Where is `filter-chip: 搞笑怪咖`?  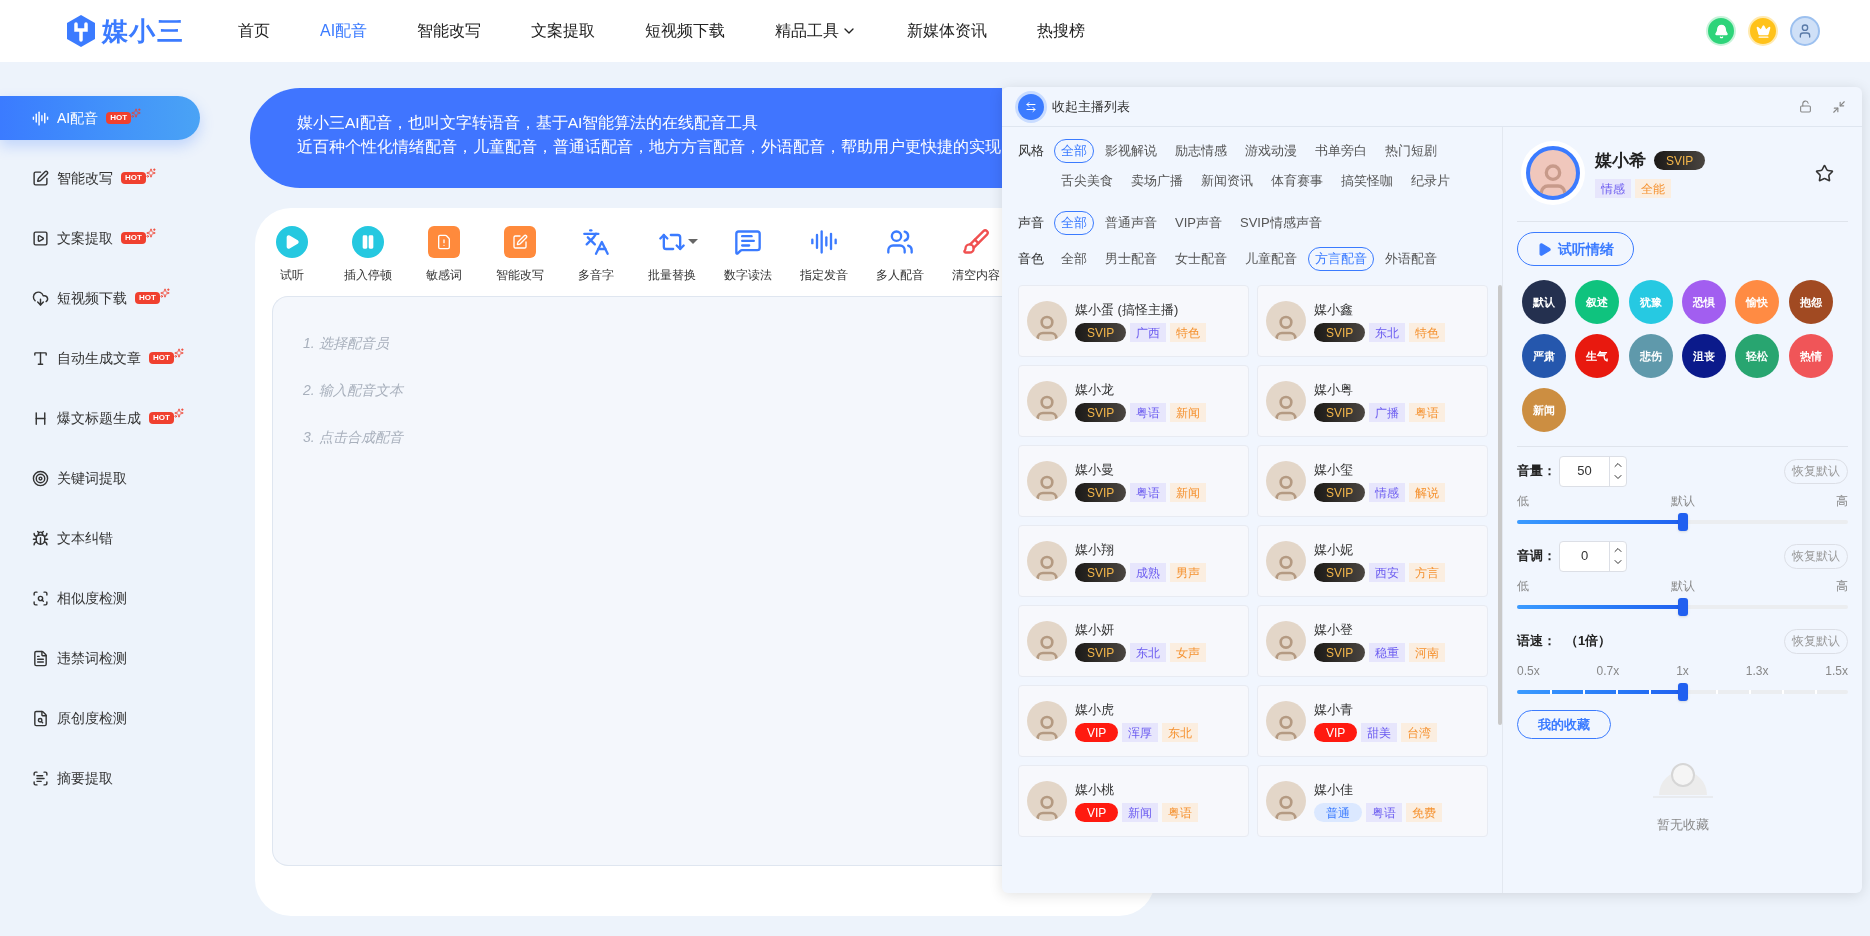
filter-chip: 搞笑怪咖 is located at coordinates (1367, 181).